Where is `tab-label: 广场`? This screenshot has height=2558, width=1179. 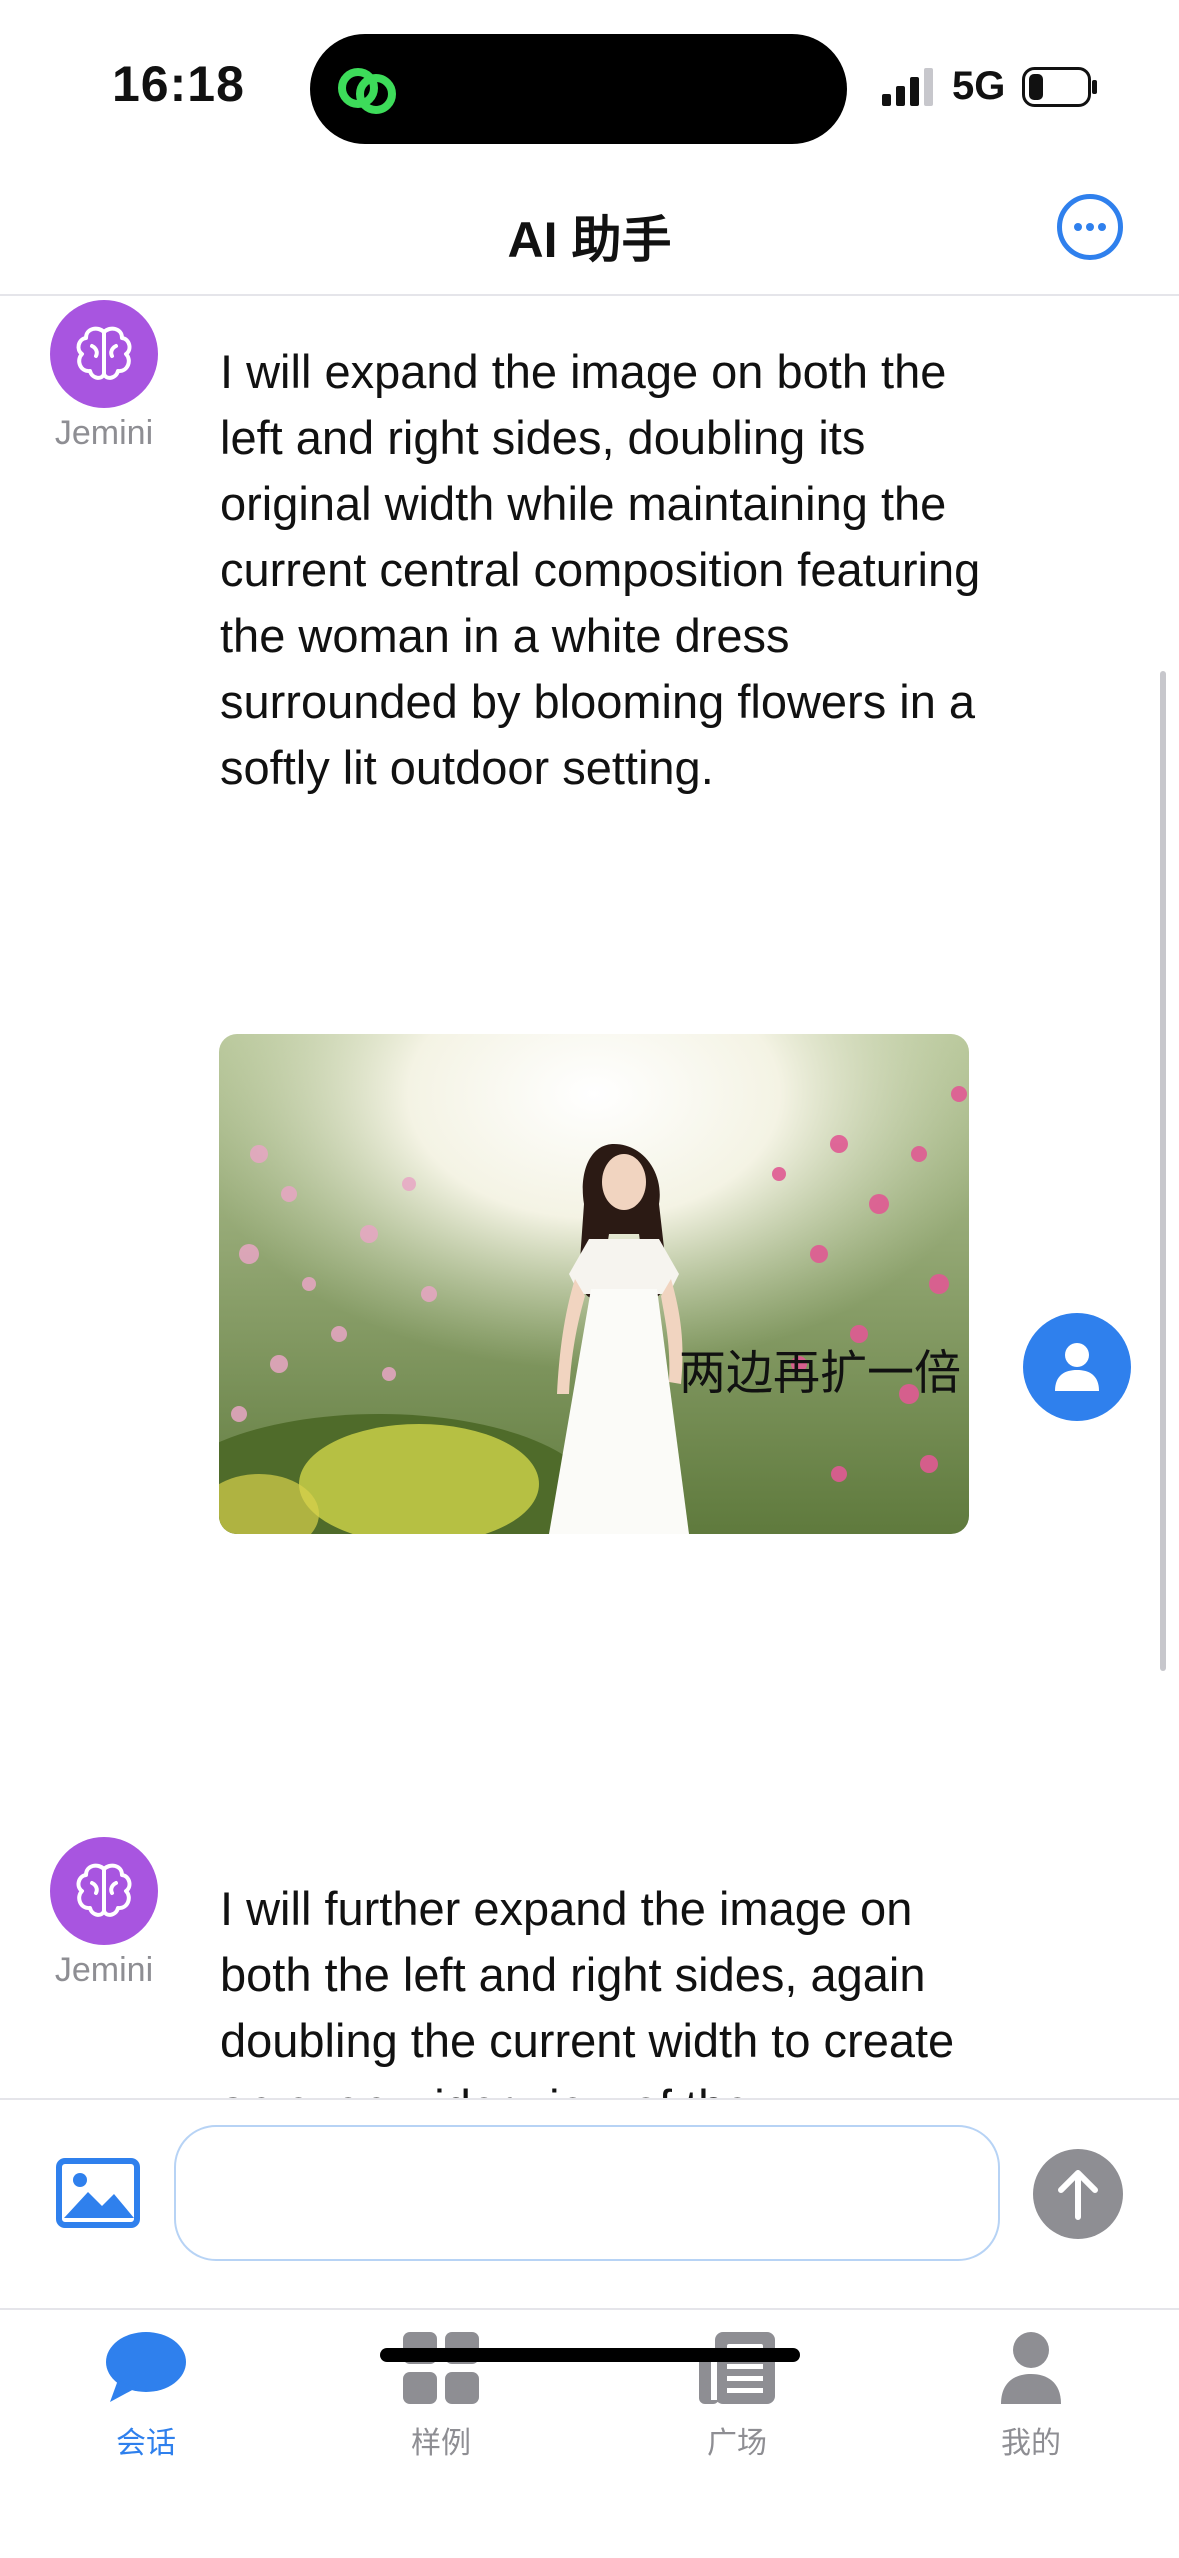 tab-label: 广场 is located at coordinates (737, 2443).